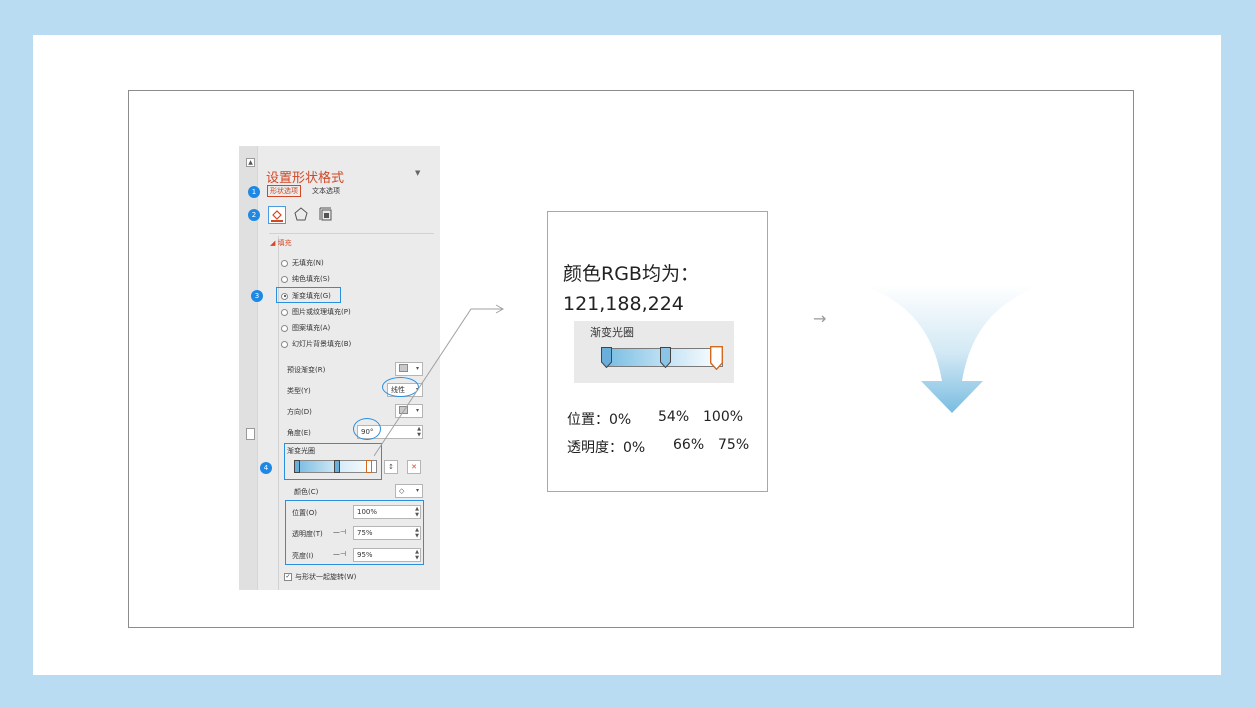 Image resolution: width=1256 pixels, height=707 pixels. What do you see at coordinates (321, 312) in the screenshot?
I see `radio-label: 图片或纹理填充(P)` at bounding box center [321, 312].